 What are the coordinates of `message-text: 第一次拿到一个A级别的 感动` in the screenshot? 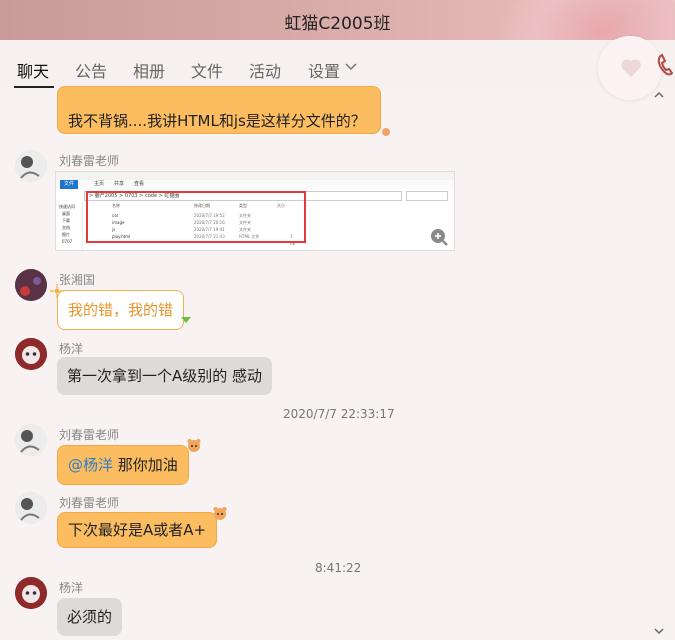 It's located at (165, 376).